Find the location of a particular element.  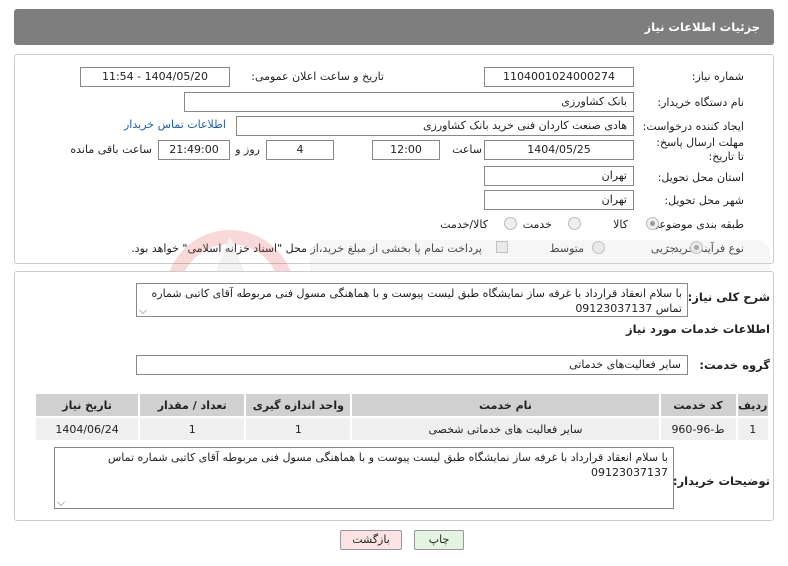

deadline-date-field: 1404/05/25 is located at coordinates (559, 150).